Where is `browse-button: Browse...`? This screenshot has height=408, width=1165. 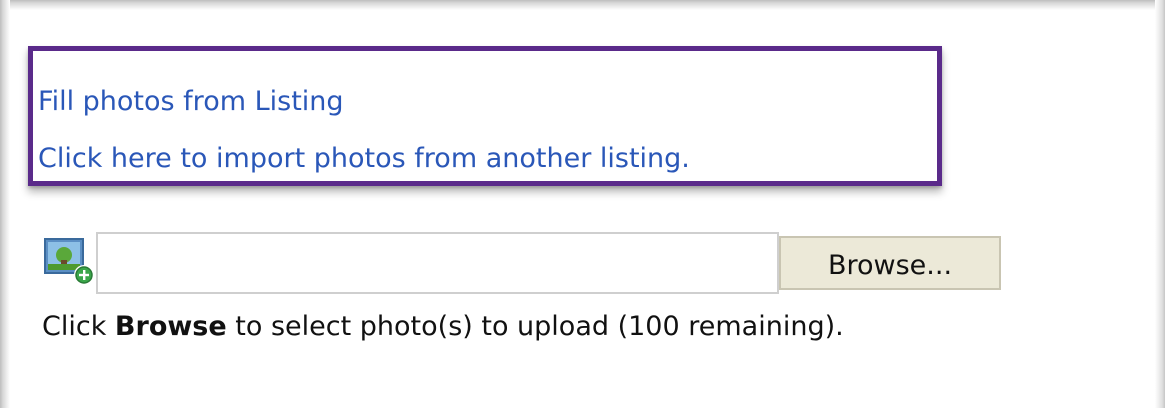
browse-button: Browse... is located at coordinates (890, 263).